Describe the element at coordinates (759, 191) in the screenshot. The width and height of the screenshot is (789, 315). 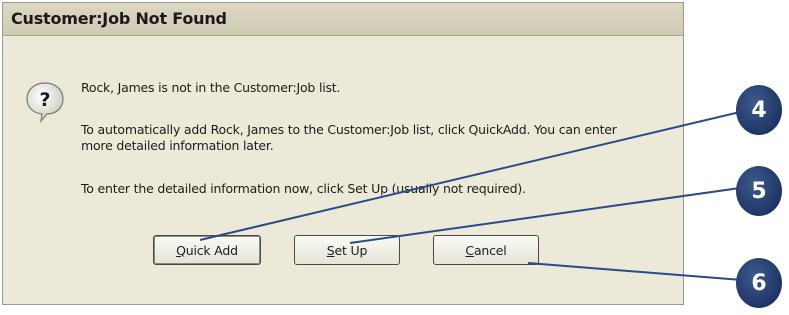
I see `callout-badge-5: 5` at that location.